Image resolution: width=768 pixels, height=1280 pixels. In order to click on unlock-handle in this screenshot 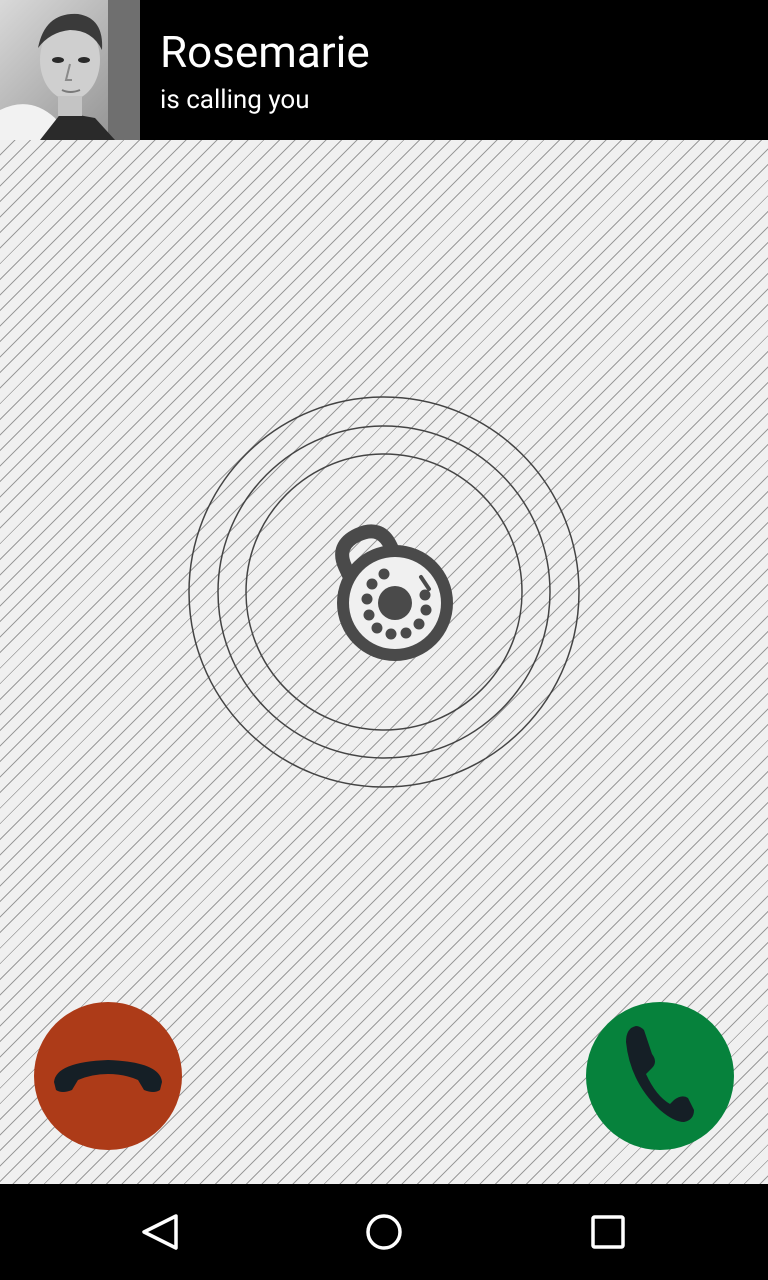, I will do `click(384, 591)`.